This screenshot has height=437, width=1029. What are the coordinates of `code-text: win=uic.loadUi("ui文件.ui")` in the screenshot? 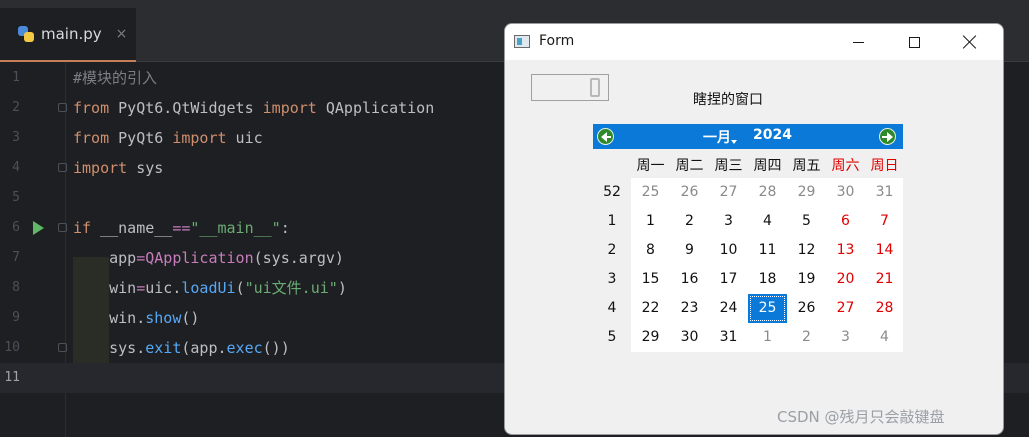 It's located at (210, 288).